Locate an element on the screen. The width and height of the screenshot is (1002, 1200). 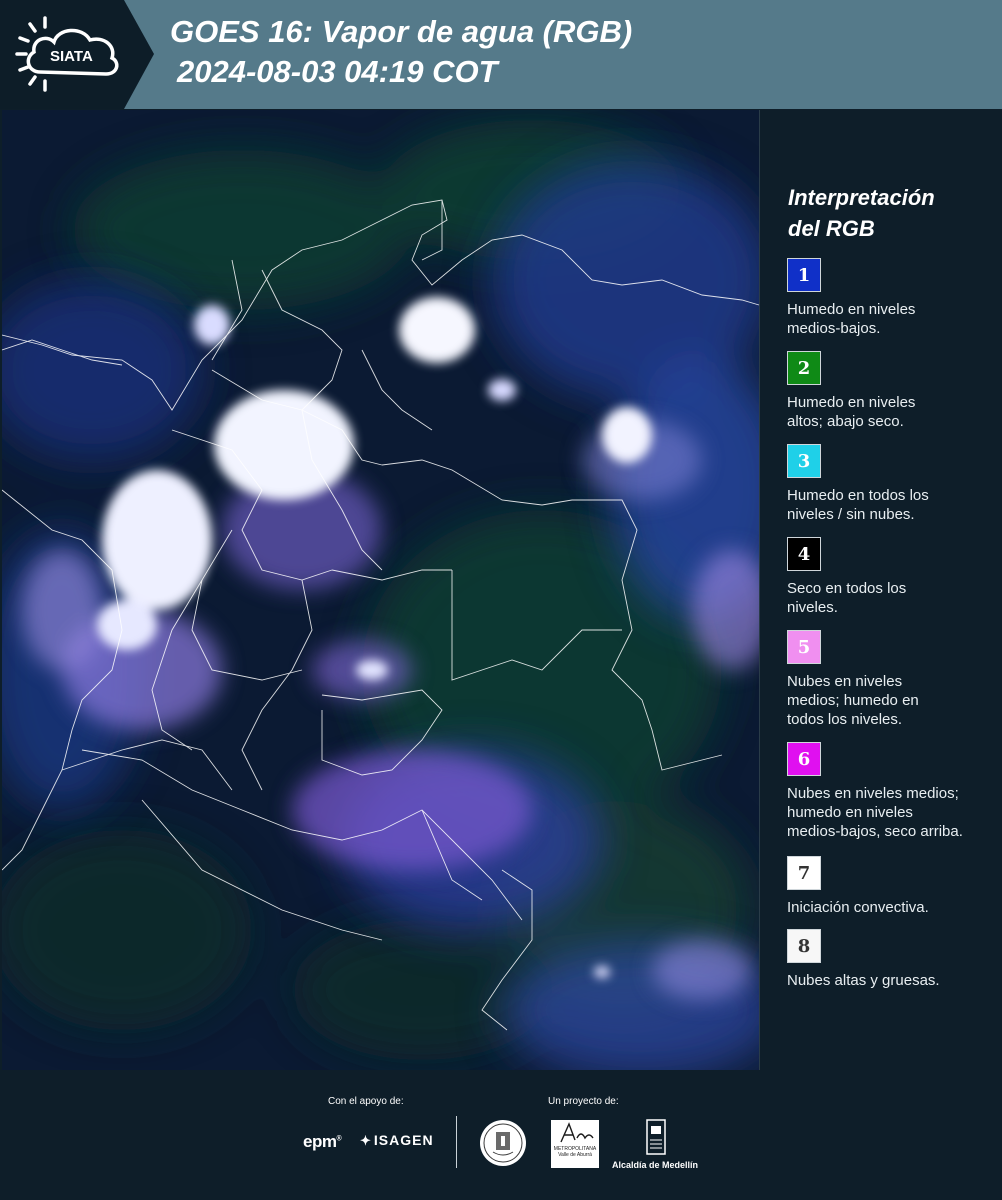
legend-title: Interpretación del RGB is located at coordinates (861, 213).